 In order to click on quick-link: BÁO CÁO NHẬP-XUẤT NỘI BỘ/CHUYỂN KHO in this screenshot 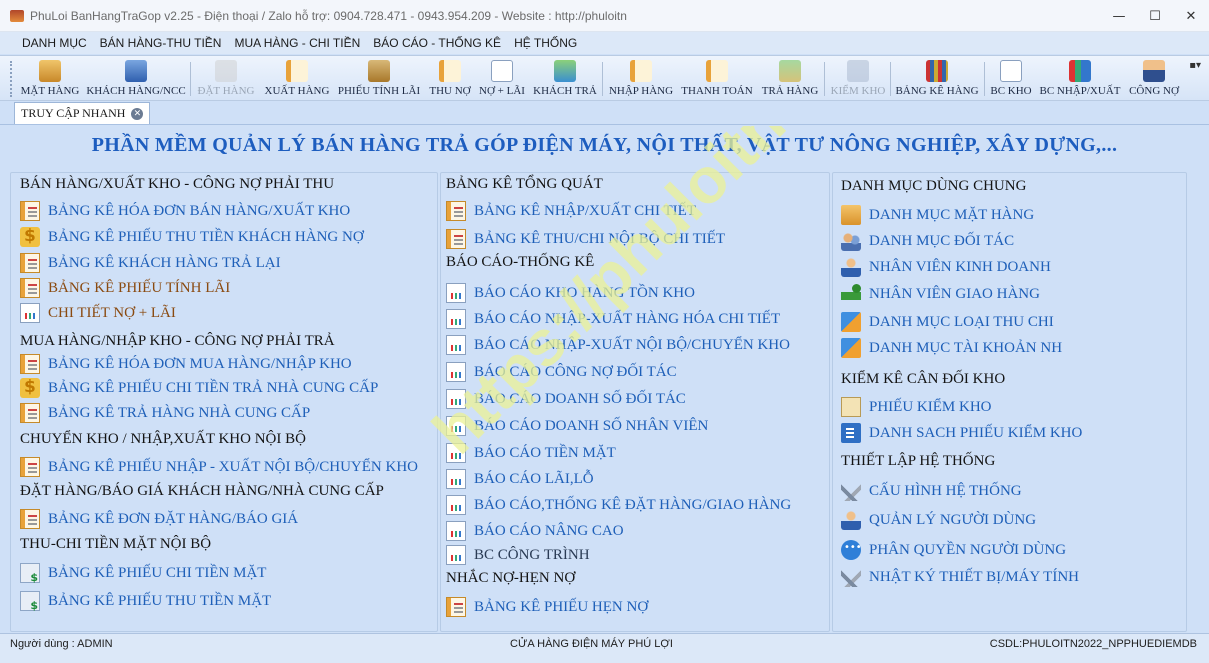, I will do `click(618, 345)`.